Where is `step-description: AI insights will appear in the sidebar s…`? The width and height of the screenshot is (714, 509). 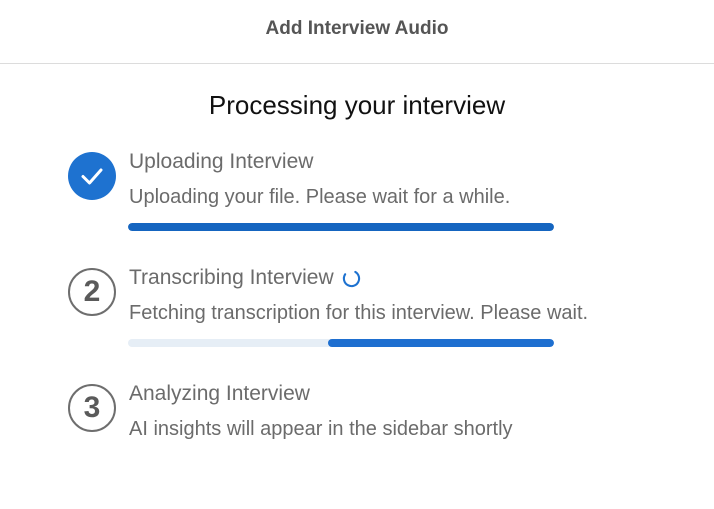 step-description: AI insights will appear in the sidebar s… is located at coordinates (321, 429).